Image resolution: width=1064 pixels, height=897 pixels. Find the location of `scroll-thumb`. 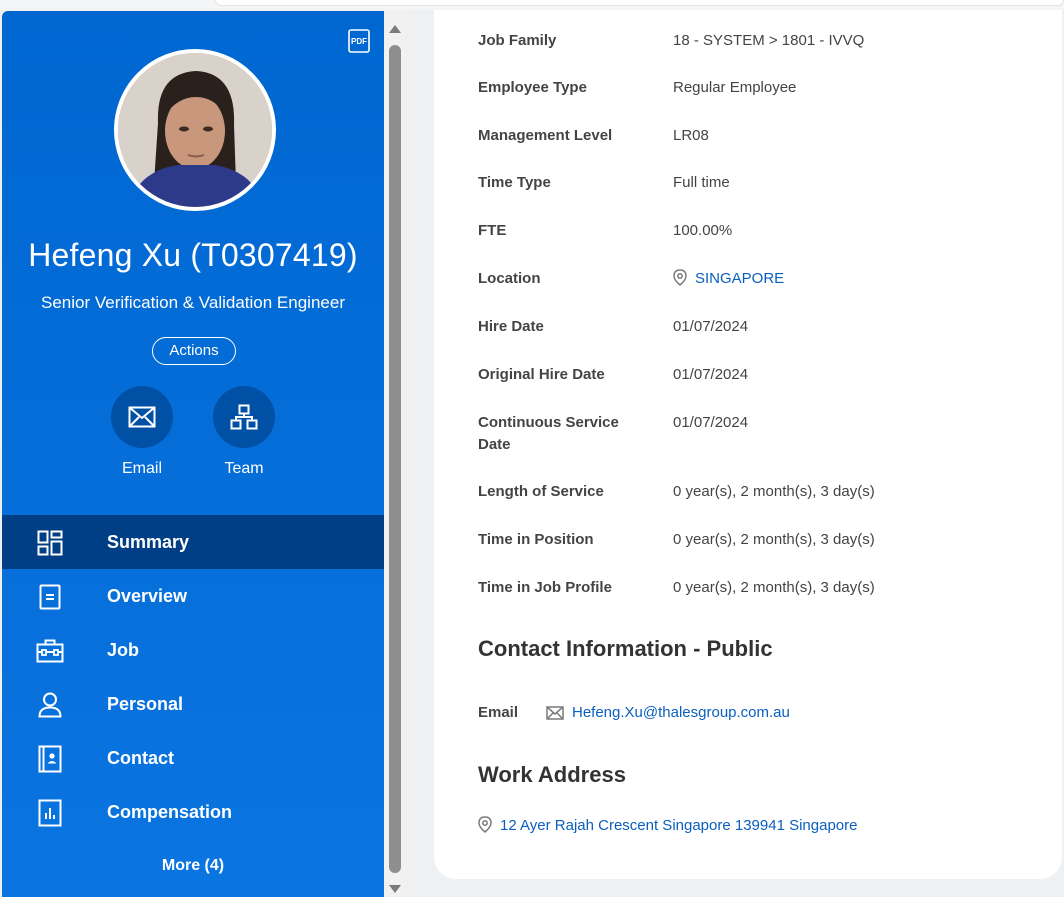

scroll-thumb is located at coordinates (395, 459).